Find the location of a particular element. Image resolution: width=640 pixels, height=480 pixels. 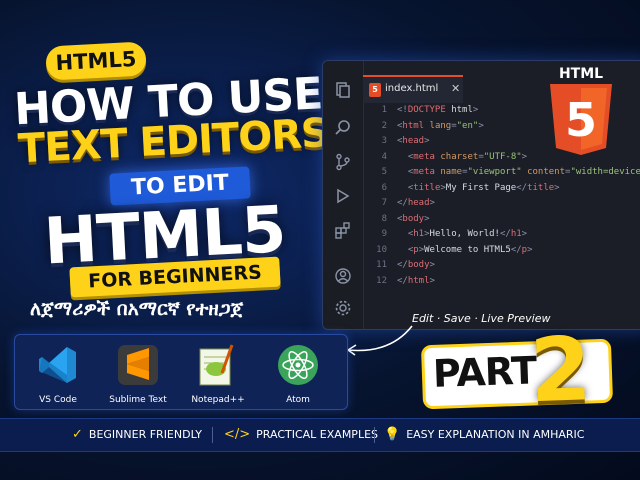

tool-atom: Atom is located at coordinates (298, 374).